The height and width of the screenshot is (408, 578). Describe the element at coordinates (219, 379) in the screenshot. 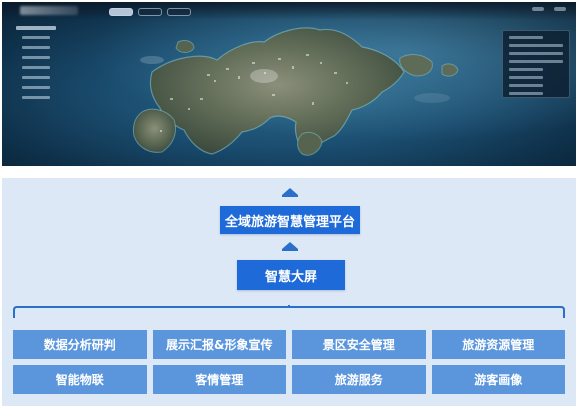

I see `module-visitor-flow: 客情管理` at that location.